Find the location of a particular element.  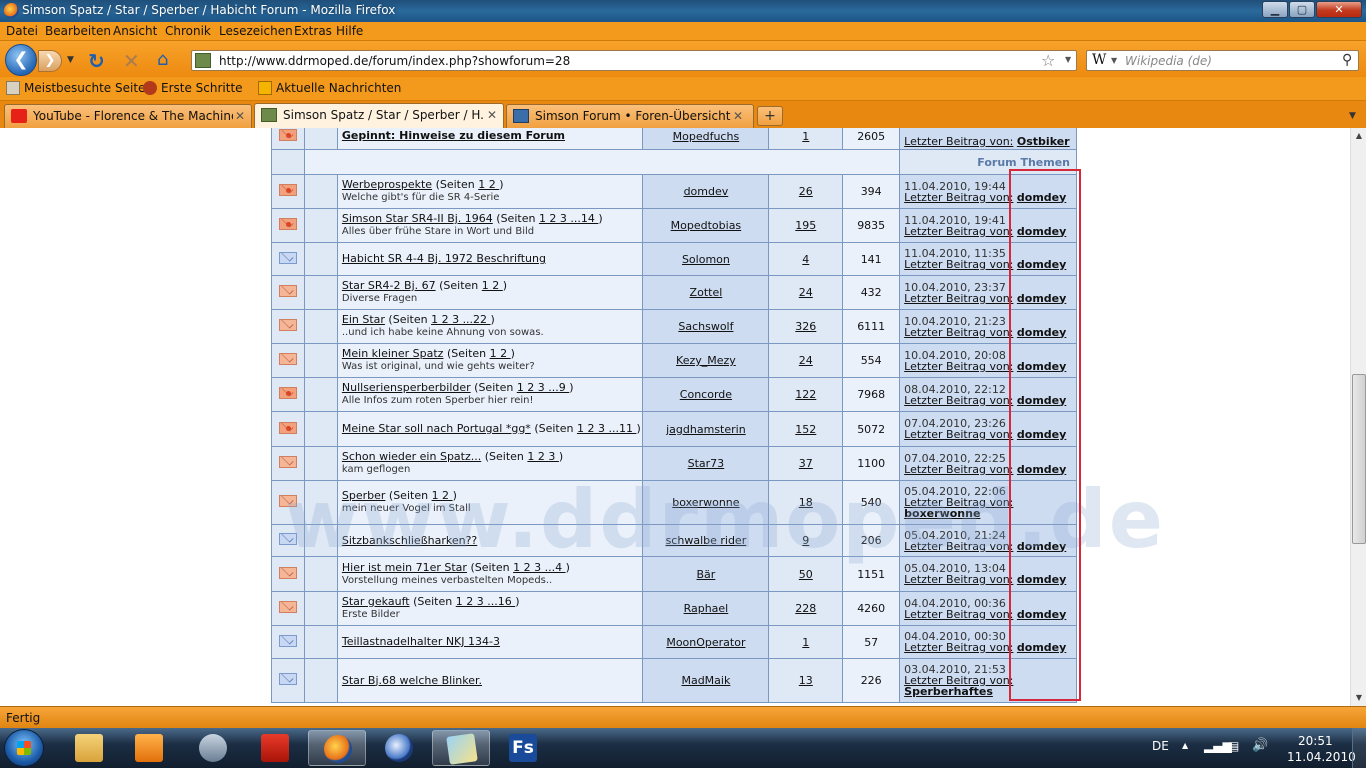

maximize-button: ▢ is located at coordinates (1302, 9).